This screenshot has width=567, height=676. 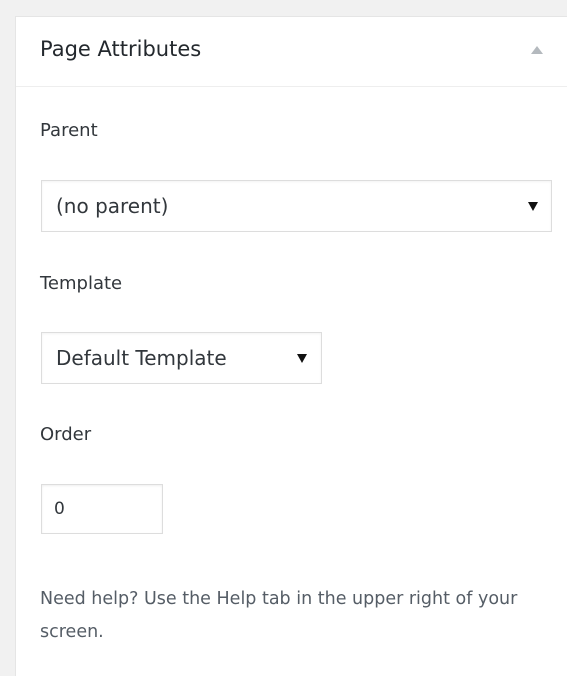 What do you see at coordinates (141, 358) in the screenshot?
I see `template-select-value: Default Template` at bounding box center [141, 358].